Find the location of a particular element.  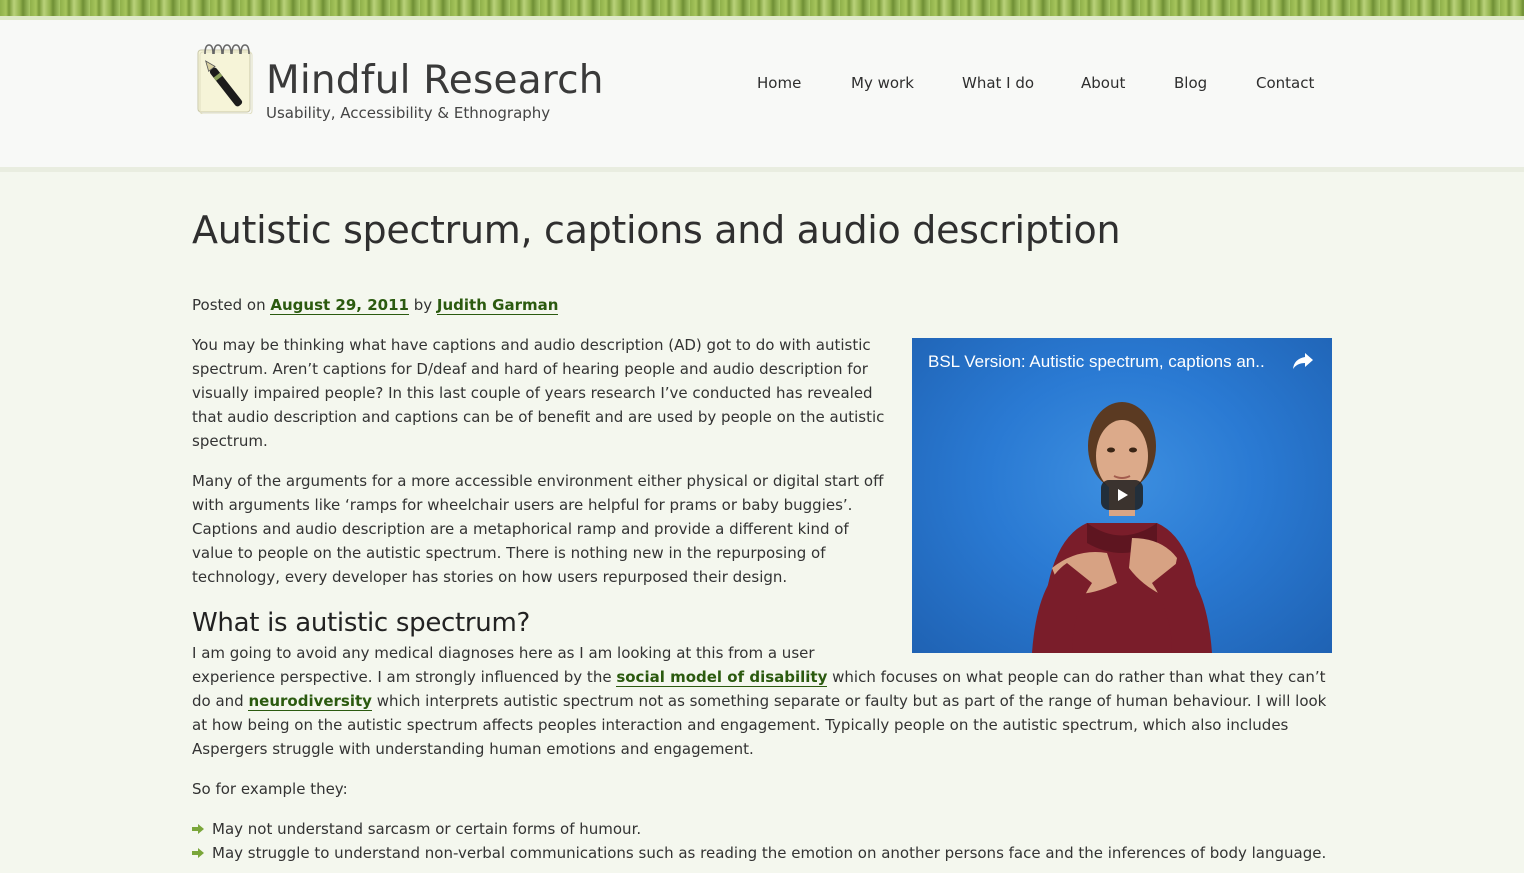

play-button is located at coordinates (1122, 495).